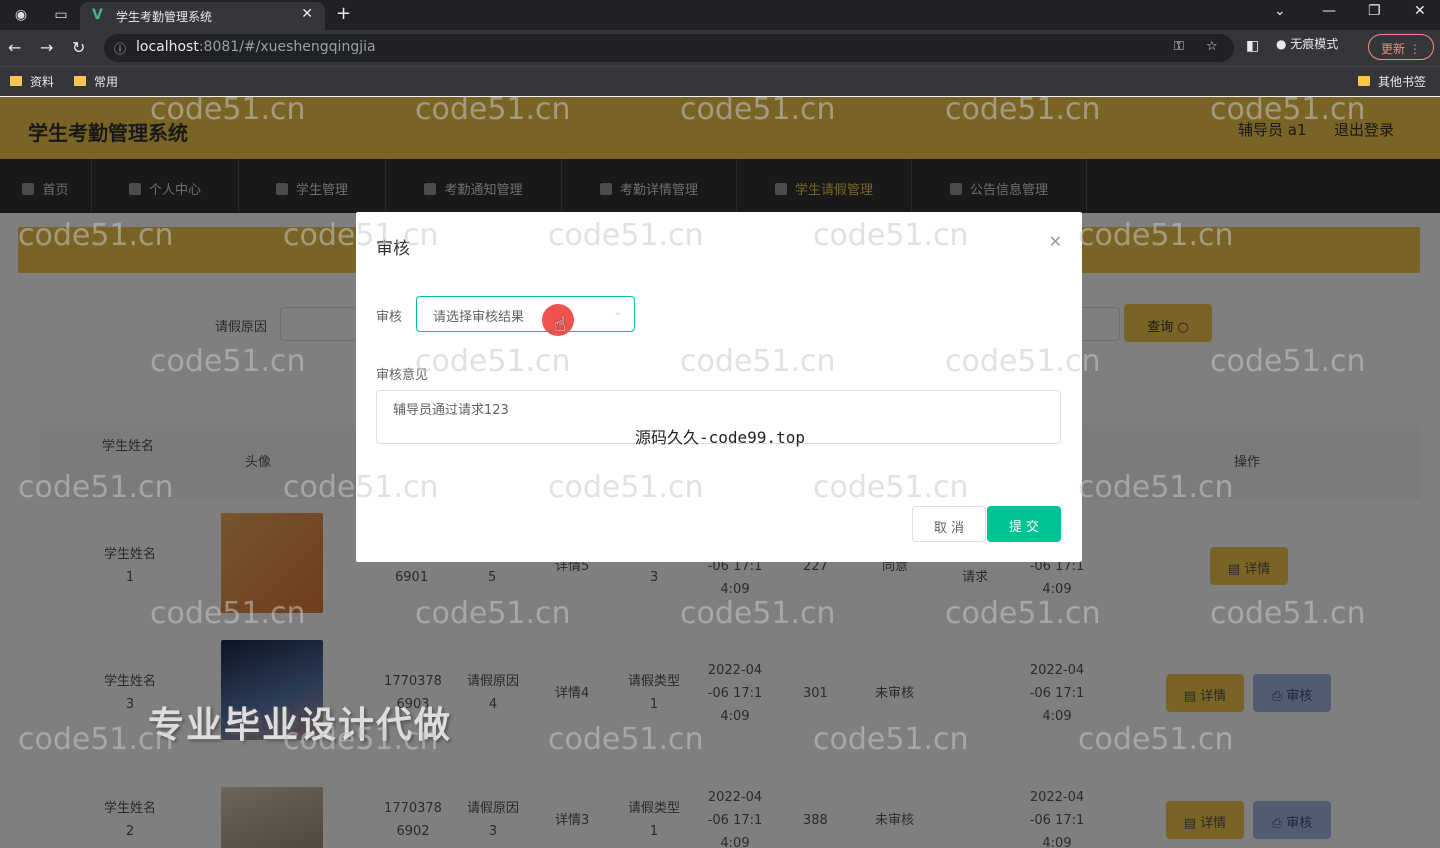 The width and height of the screenshot is (1440, 848). Describe the element at coordinates (1420, 11) in the screenshot. I see `close-window-icon: ✕` at that location.